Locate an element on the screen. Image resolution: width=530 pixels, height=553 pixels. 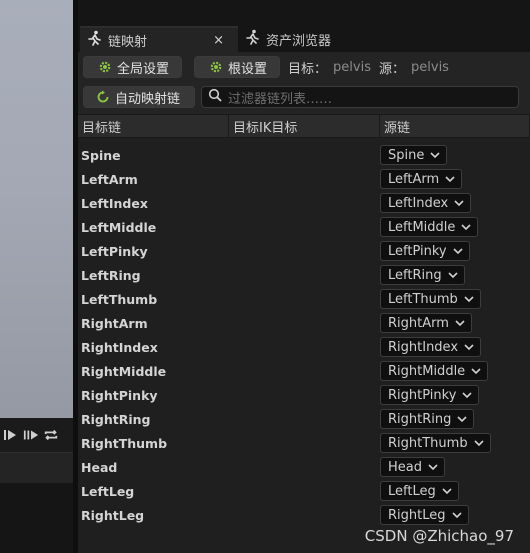
table-row: LeftMiddle LeftMiddle is located at coordinates (304, 227).